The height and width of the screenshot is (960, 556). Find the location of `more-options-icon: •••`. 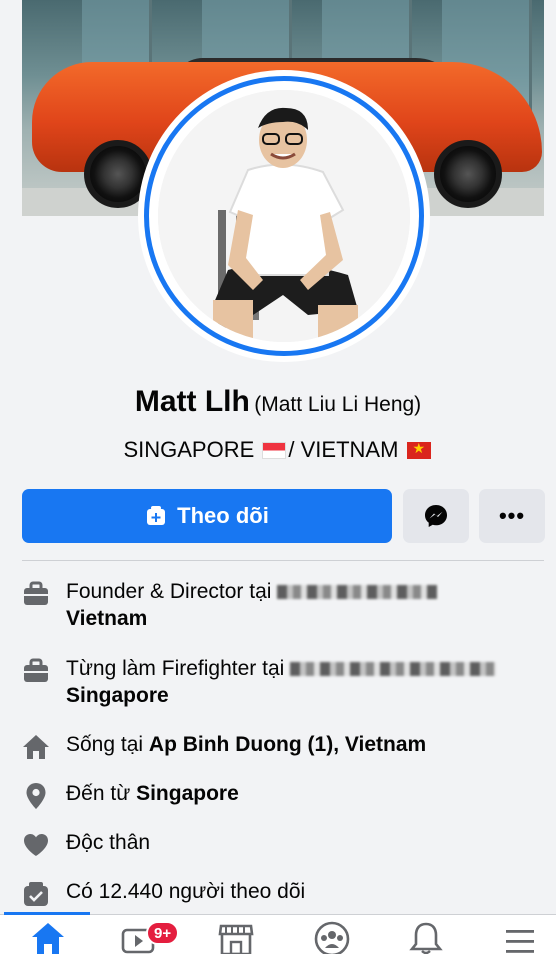

more-options-icon: ••• is located at coordinates (512, 515).